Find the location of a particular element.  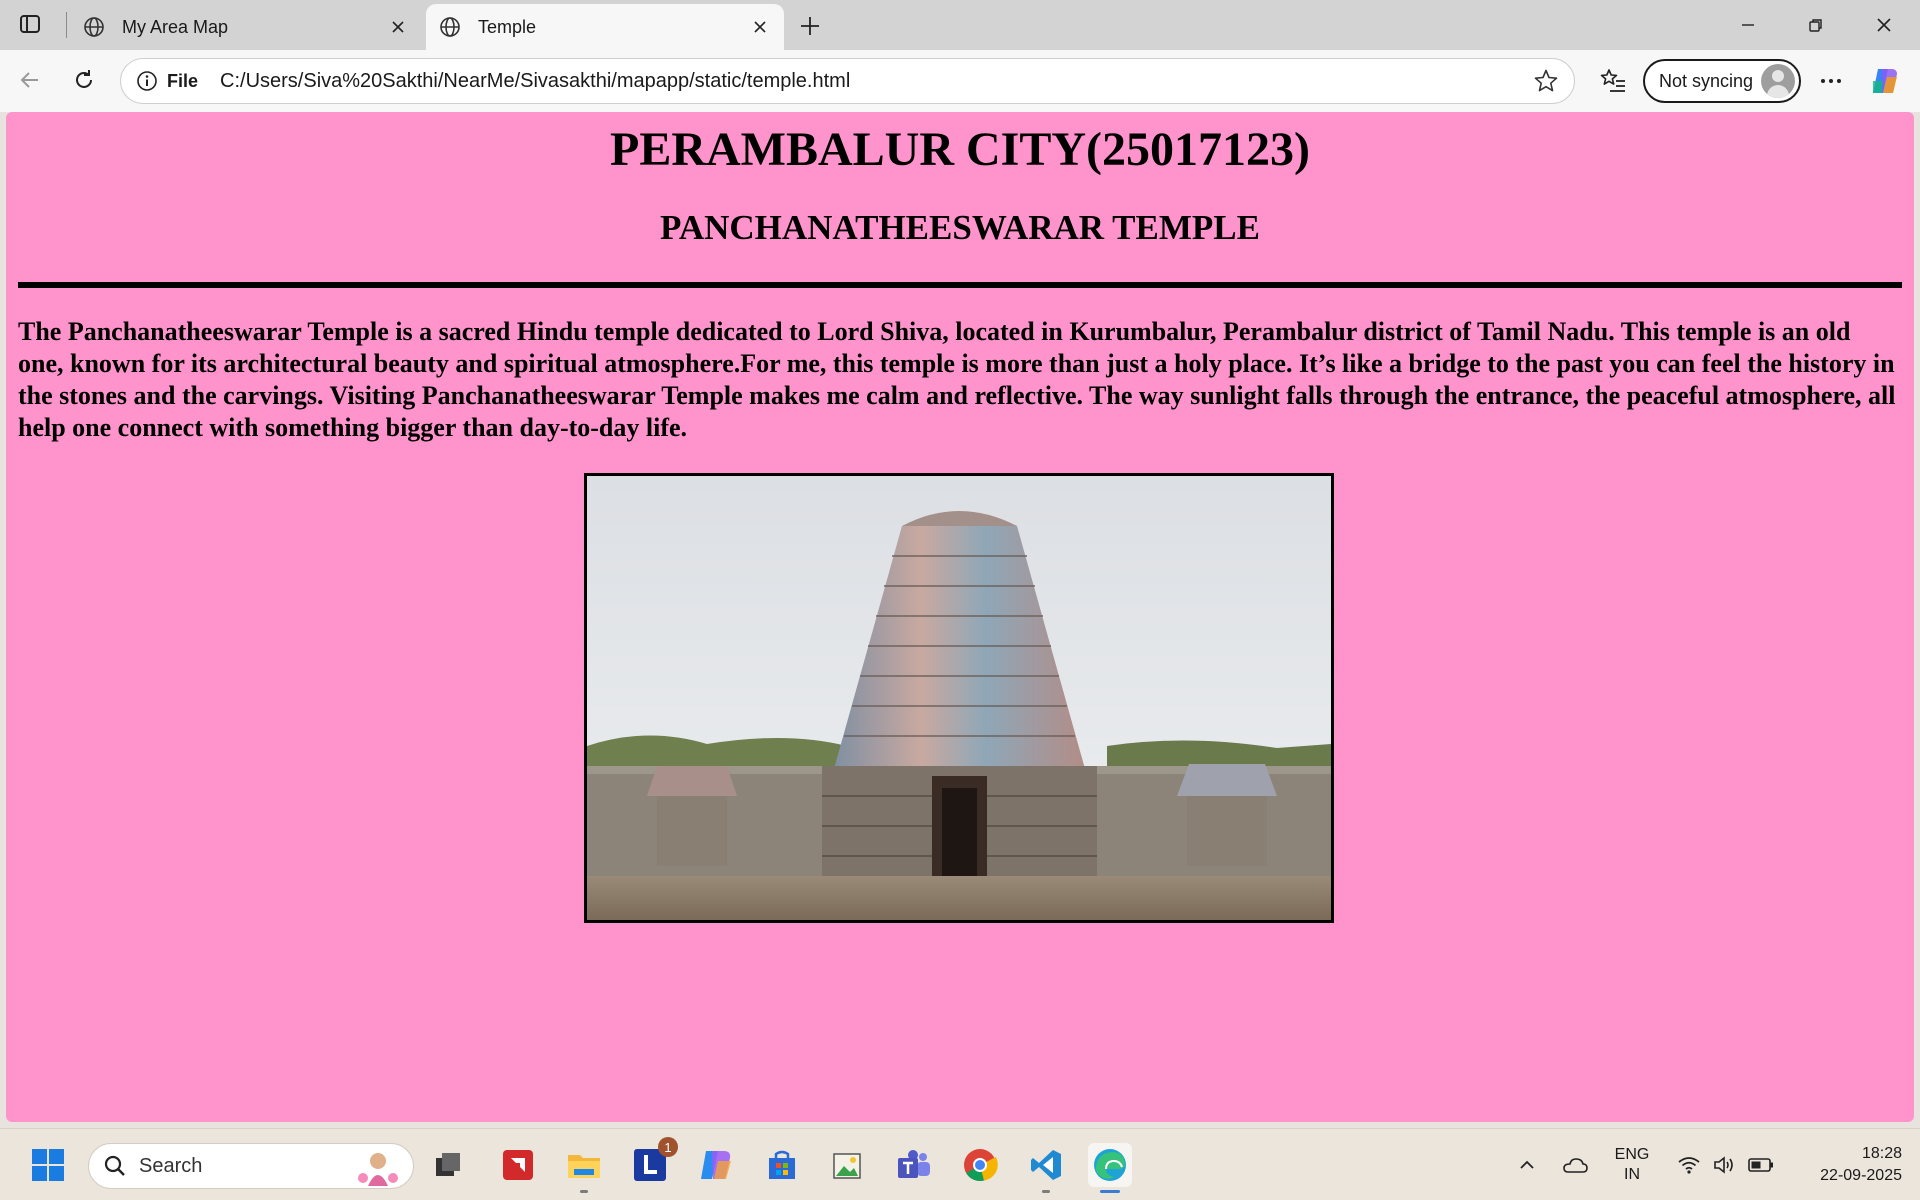

wifi-icon is located at coordinates (1689, 1165).